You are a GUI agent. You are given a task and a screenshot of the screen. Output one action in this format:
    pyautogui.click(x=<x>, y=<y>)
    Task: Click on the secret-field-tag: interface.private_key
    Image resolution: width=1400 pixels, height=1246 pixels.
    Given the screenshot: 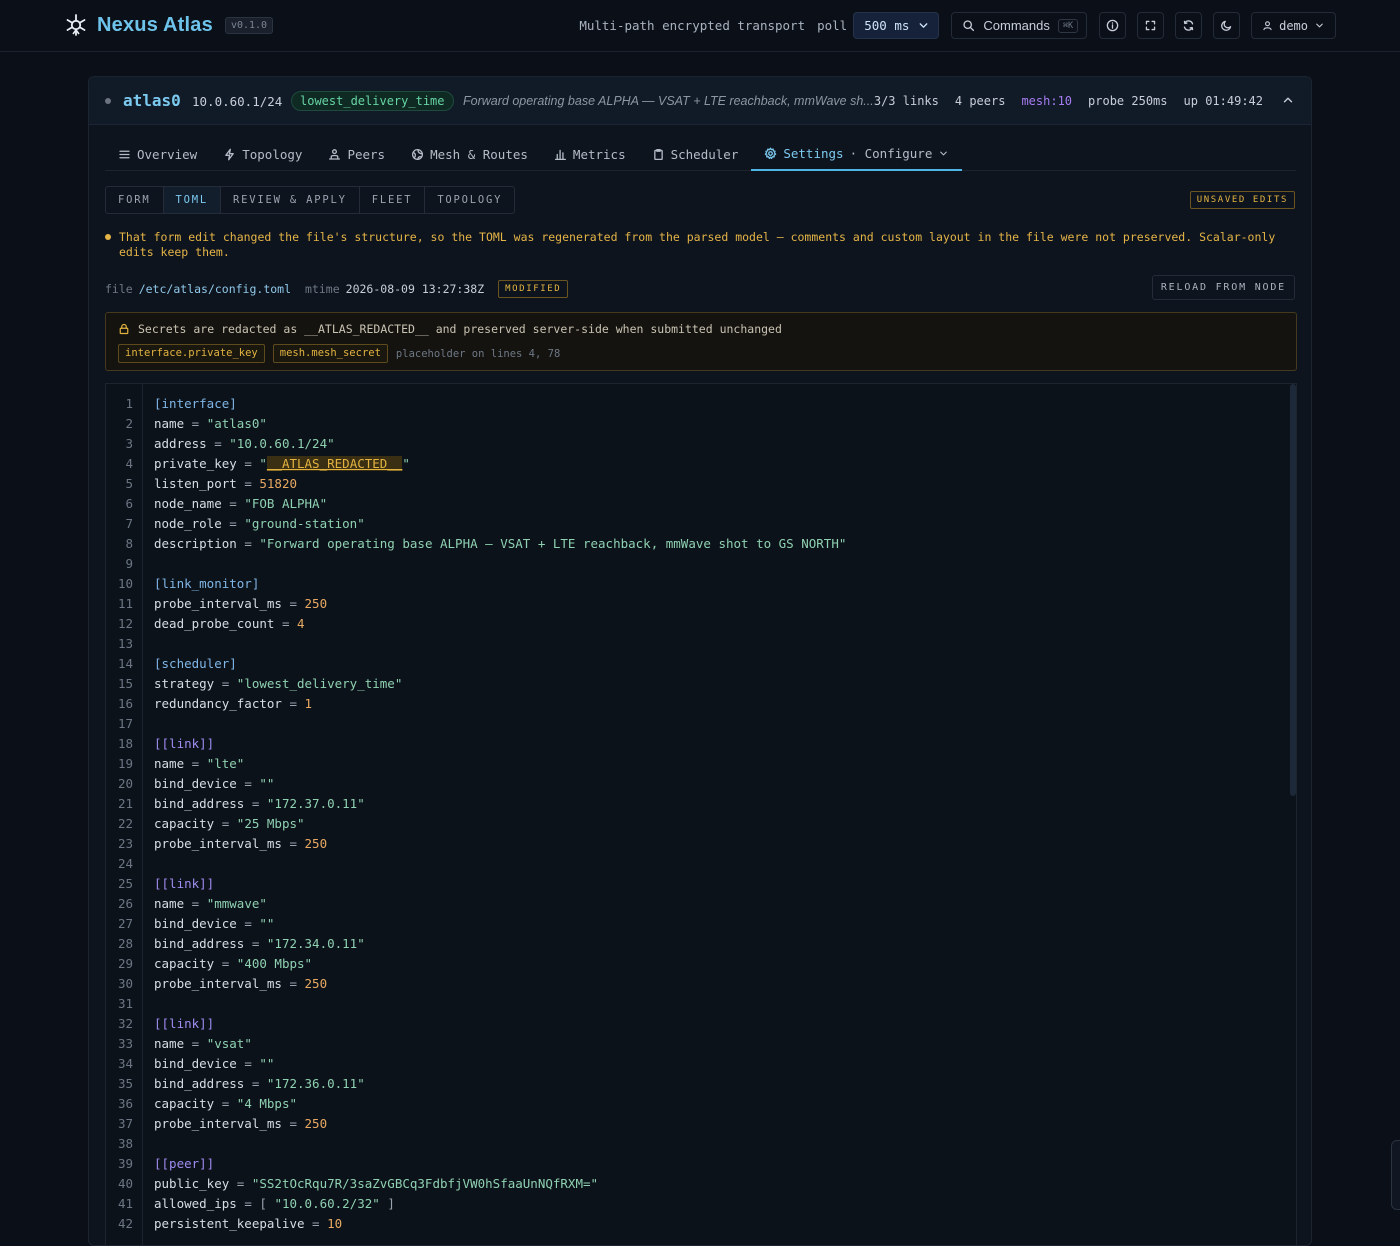 What is the action you would take?
    pyautogui.click(x=191, y=353)
    